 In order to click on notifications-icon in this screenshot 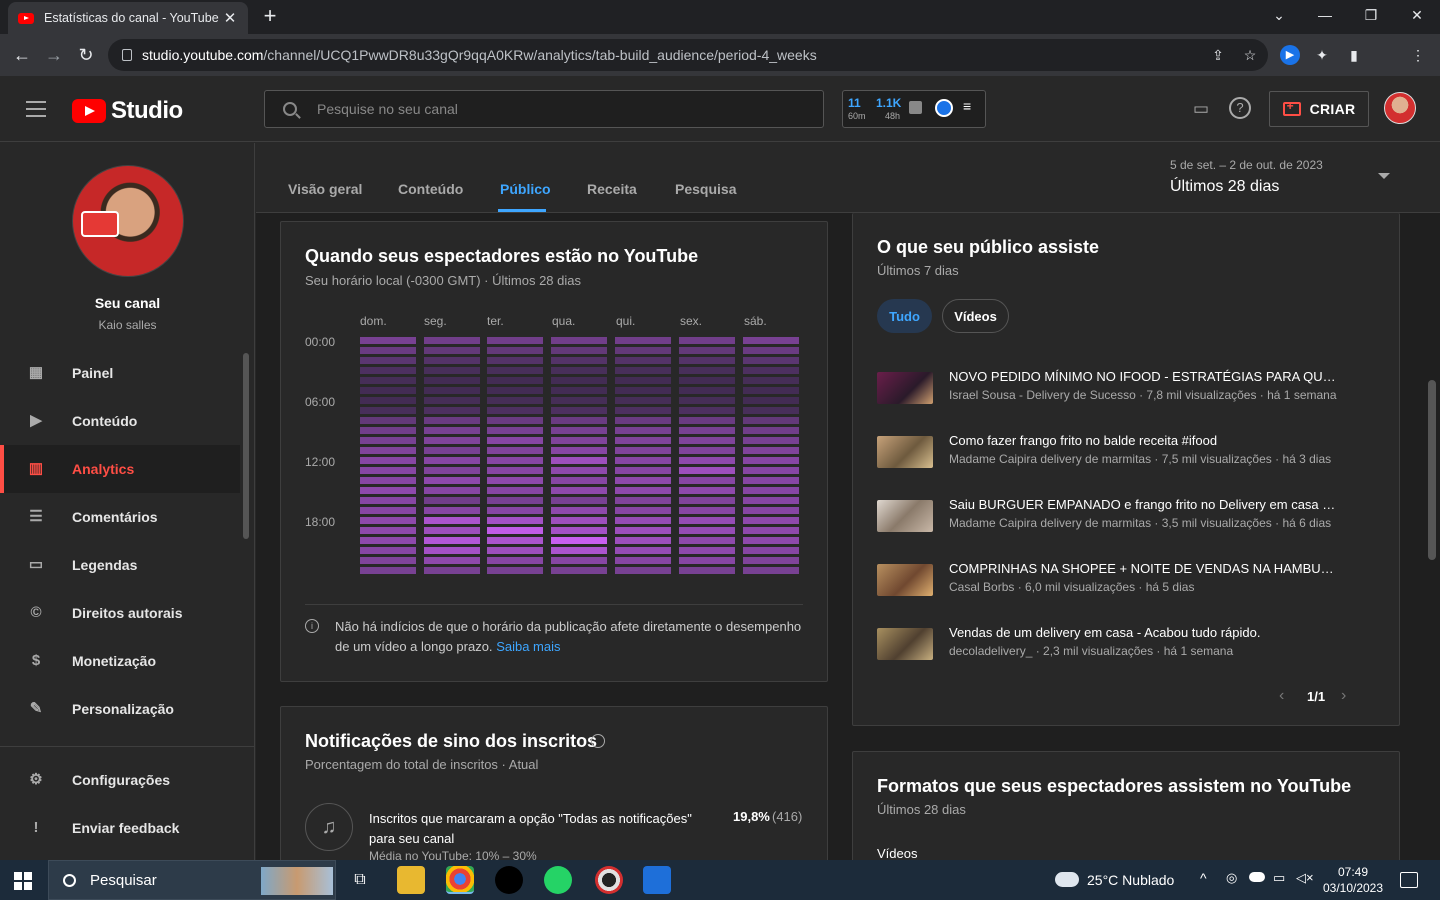, I will do `click(1409, 880)`.